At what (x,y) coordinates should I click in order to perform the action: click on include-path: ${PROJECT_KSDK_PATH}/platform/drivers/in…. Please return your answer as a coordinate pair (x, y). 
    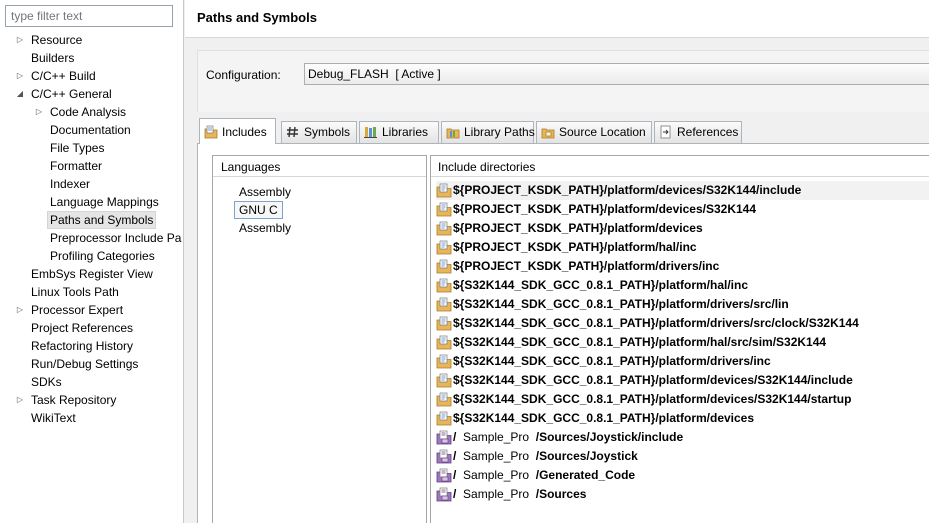
    Looking at the image, I should click on (586, 266).